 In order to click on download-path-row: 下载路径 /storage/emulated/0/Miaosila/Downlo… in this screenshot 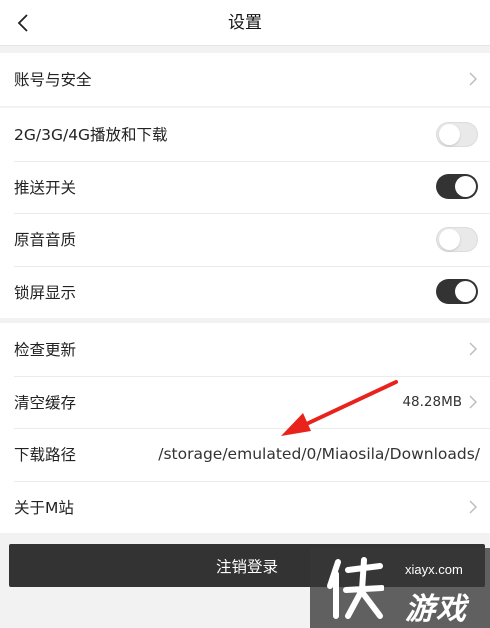, I will do `click(245, 454)`.